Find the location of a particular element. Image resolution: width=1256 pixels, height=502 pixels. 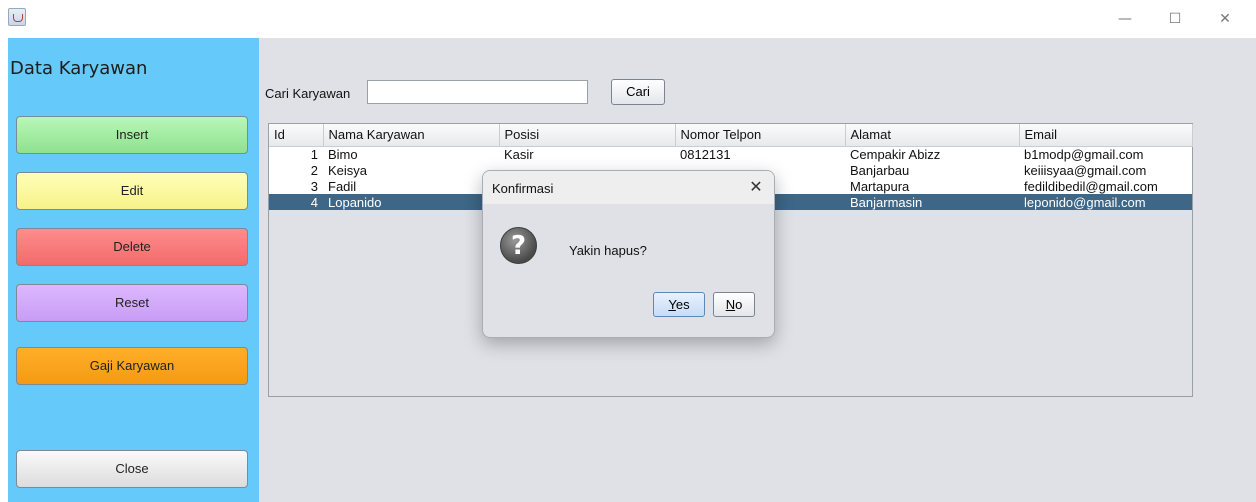

column-header-nama: Nama Karyawan is located at coordinates (411, 135).